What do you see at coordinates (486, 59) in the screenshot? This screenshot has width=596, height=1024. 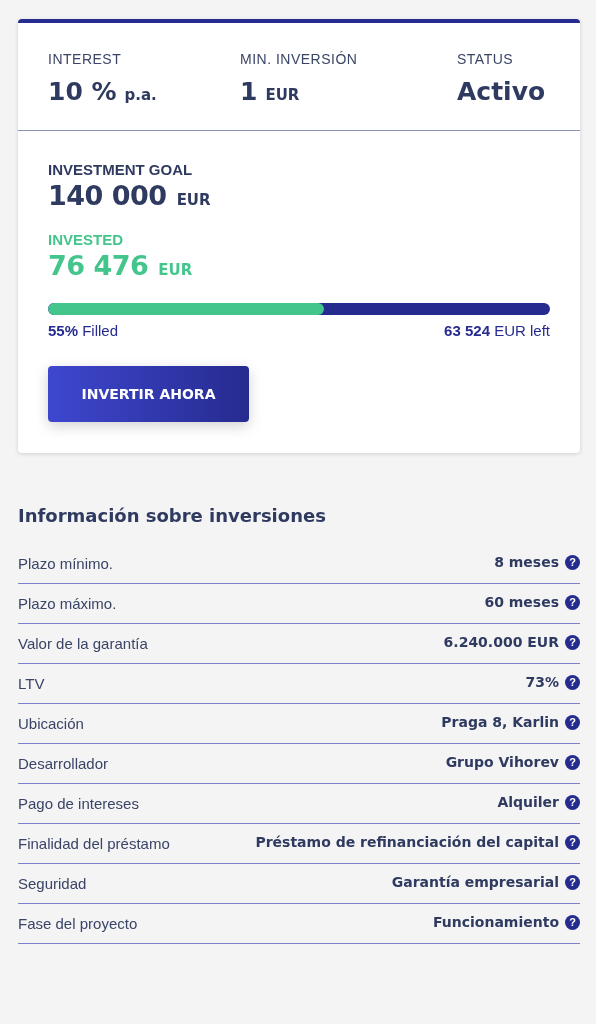 I see `stat-label: STATUS` at bounding box center [486, 59].